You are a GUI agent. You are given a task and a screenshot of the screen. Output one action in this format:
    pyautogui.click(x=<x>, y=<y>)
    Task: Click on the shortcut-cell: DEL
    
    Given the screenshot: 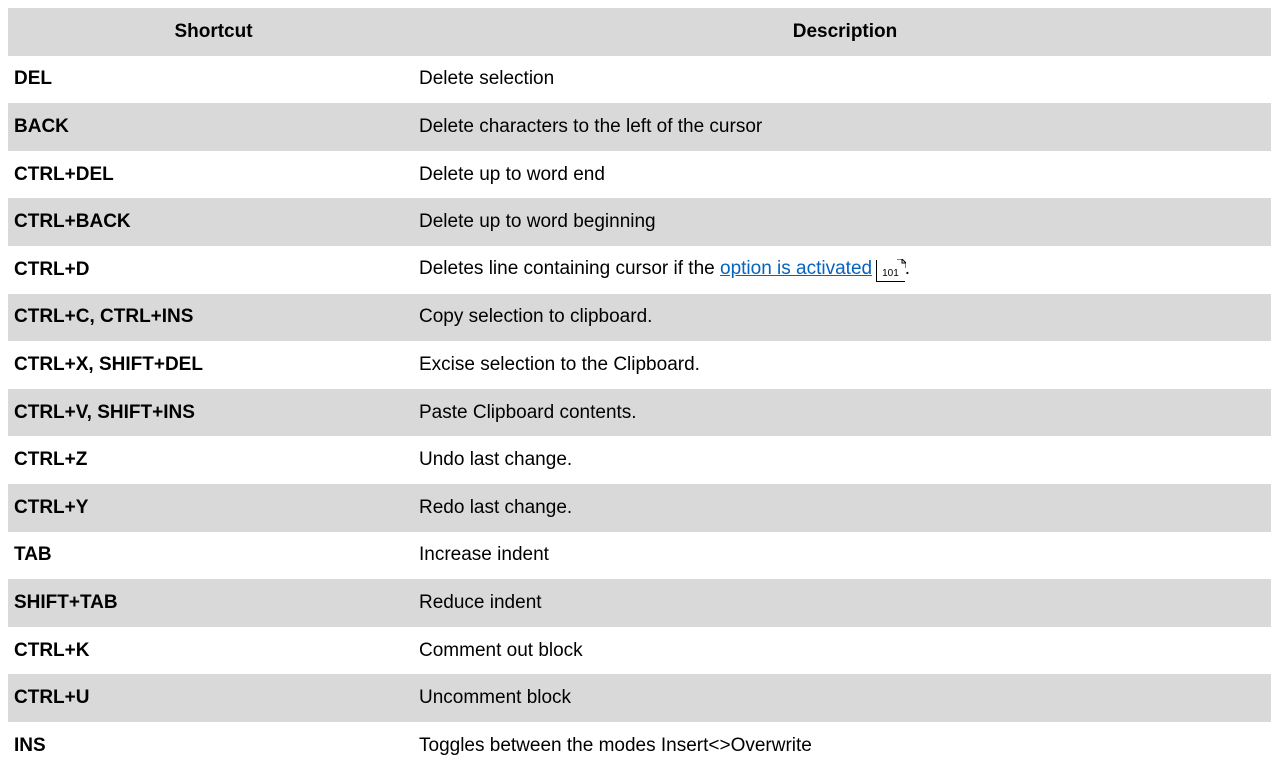 What is the action you would take?
    pyautogui.click(x=33, y=79)
    